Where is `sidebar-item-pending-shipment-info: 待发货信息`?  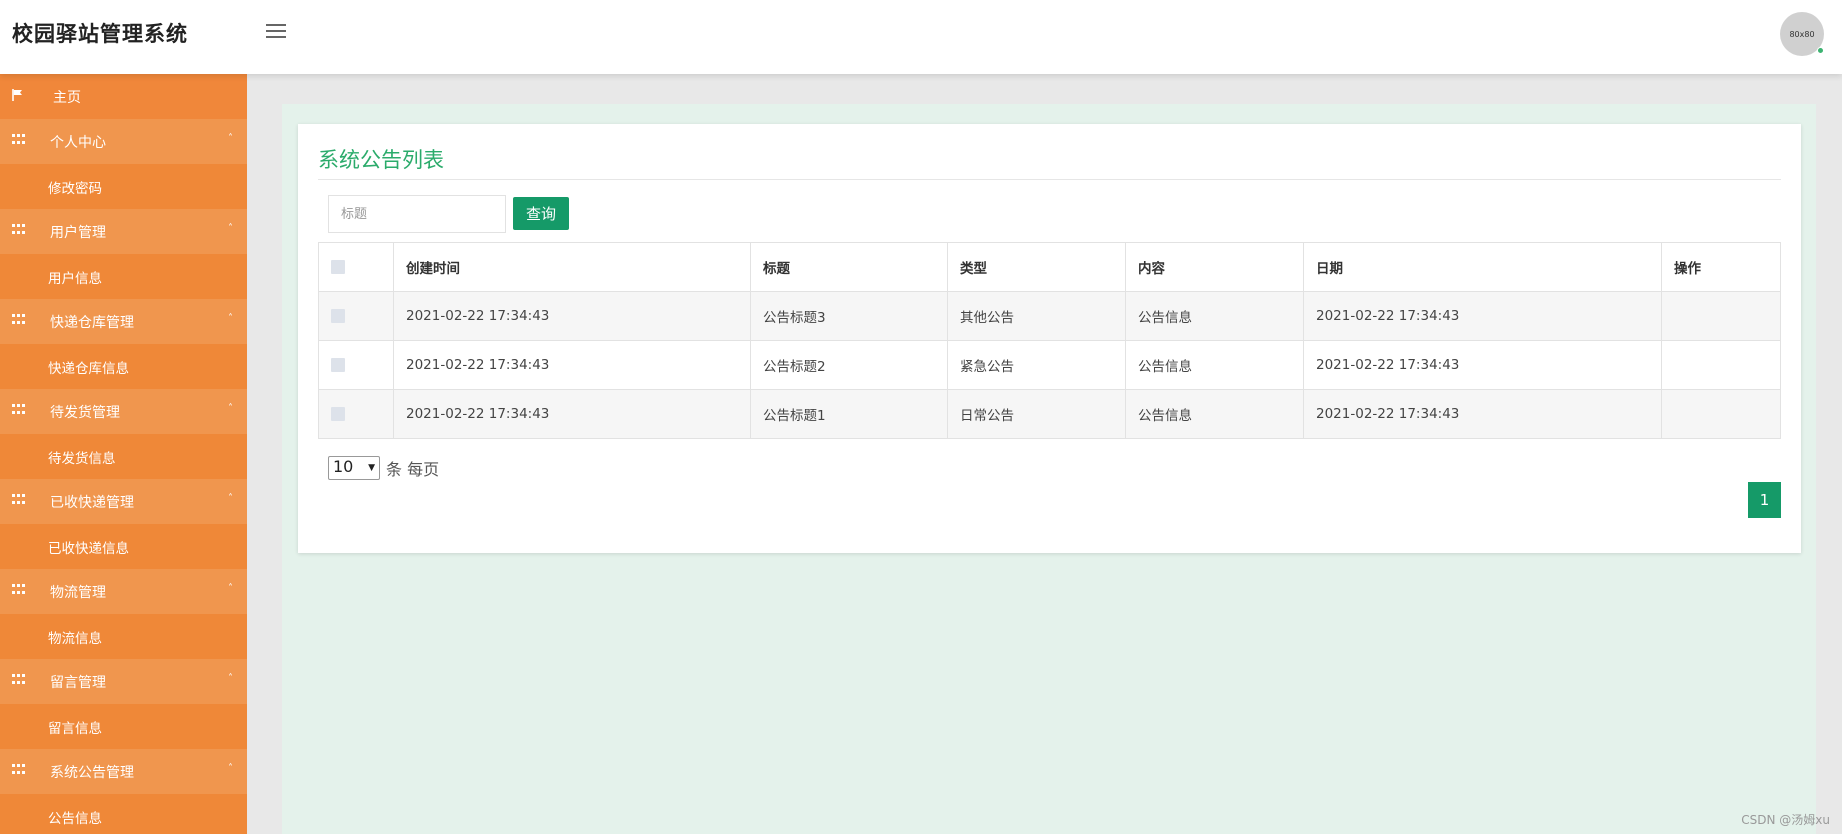
sidebar-item-pending-shipment-info: 待发货信息 is located at coordinates (123, 456).